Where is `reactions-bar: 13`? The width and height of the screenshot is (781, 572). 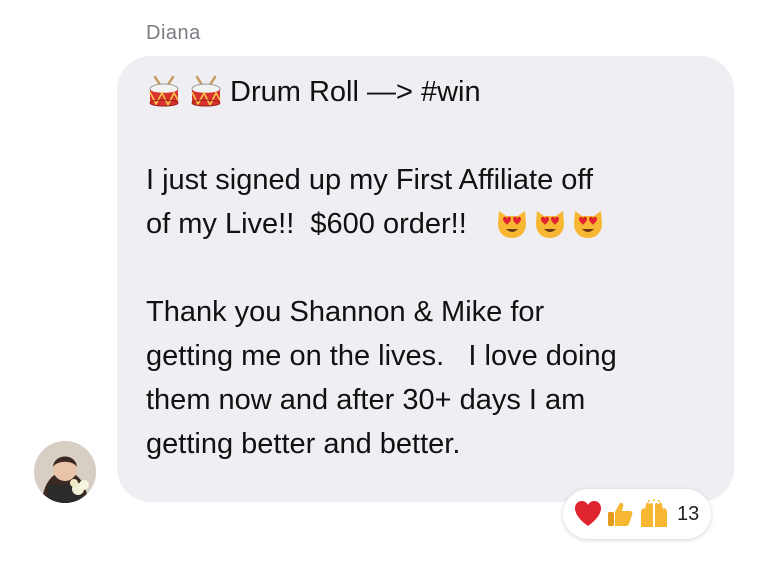 reactions-bar: 13 is located at coordinates (637, 514).